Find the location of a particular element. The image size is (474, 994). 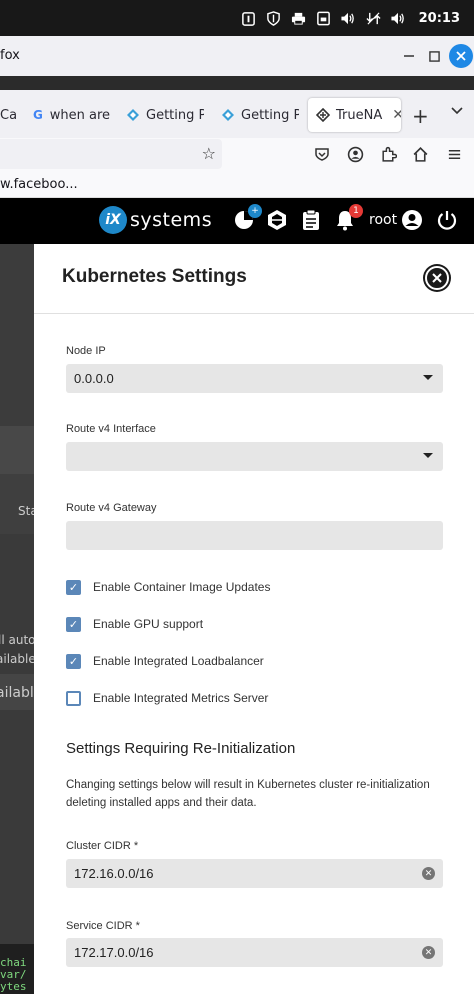

menu-icon is located at coordinates (454, 154).